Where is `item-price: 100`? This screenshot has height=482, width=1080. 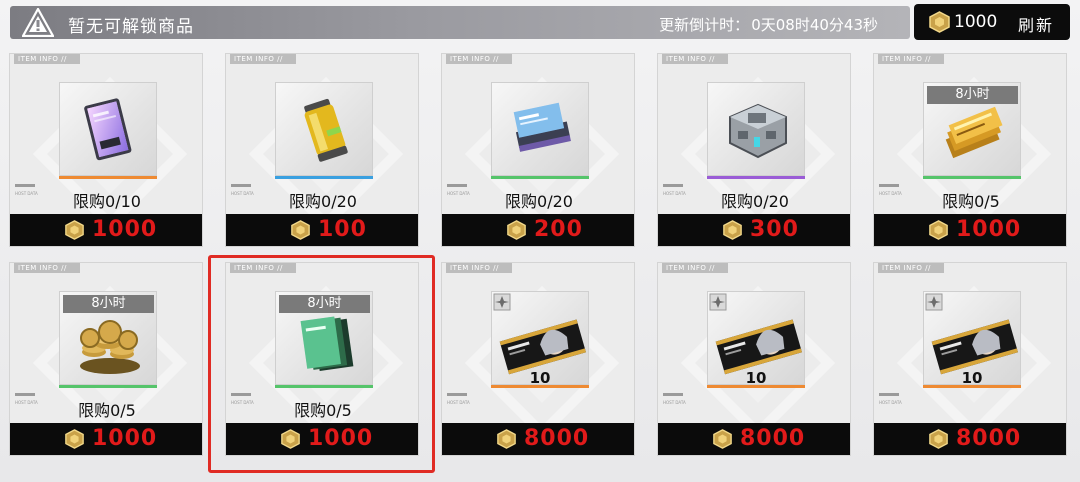 item-price: 100 is located at coordinates (342, 229).